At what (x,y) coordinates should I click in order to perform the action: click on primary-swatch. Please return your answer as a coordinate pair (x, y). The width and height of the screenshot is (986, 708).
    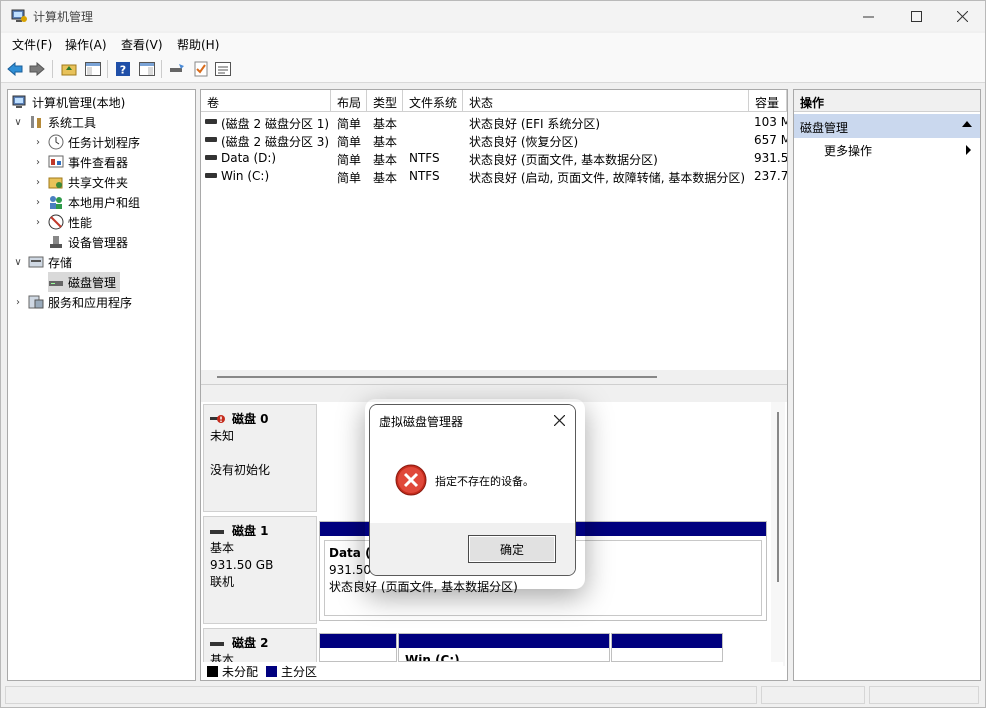
    Looking at the image, I should click on (272, 671).